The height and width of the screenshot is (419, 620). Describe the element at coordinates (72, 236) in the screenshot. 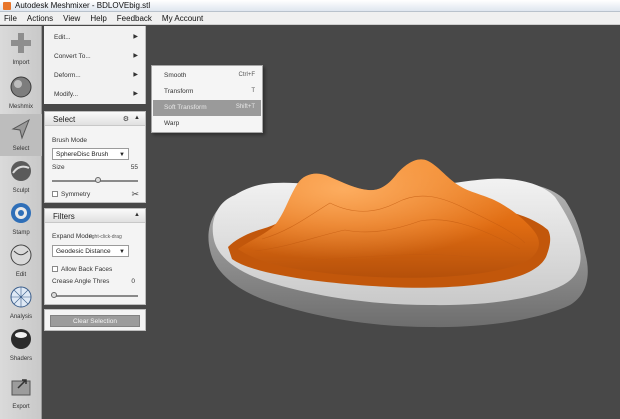

I see `expand-mode-label: Expand Mode` at that location.